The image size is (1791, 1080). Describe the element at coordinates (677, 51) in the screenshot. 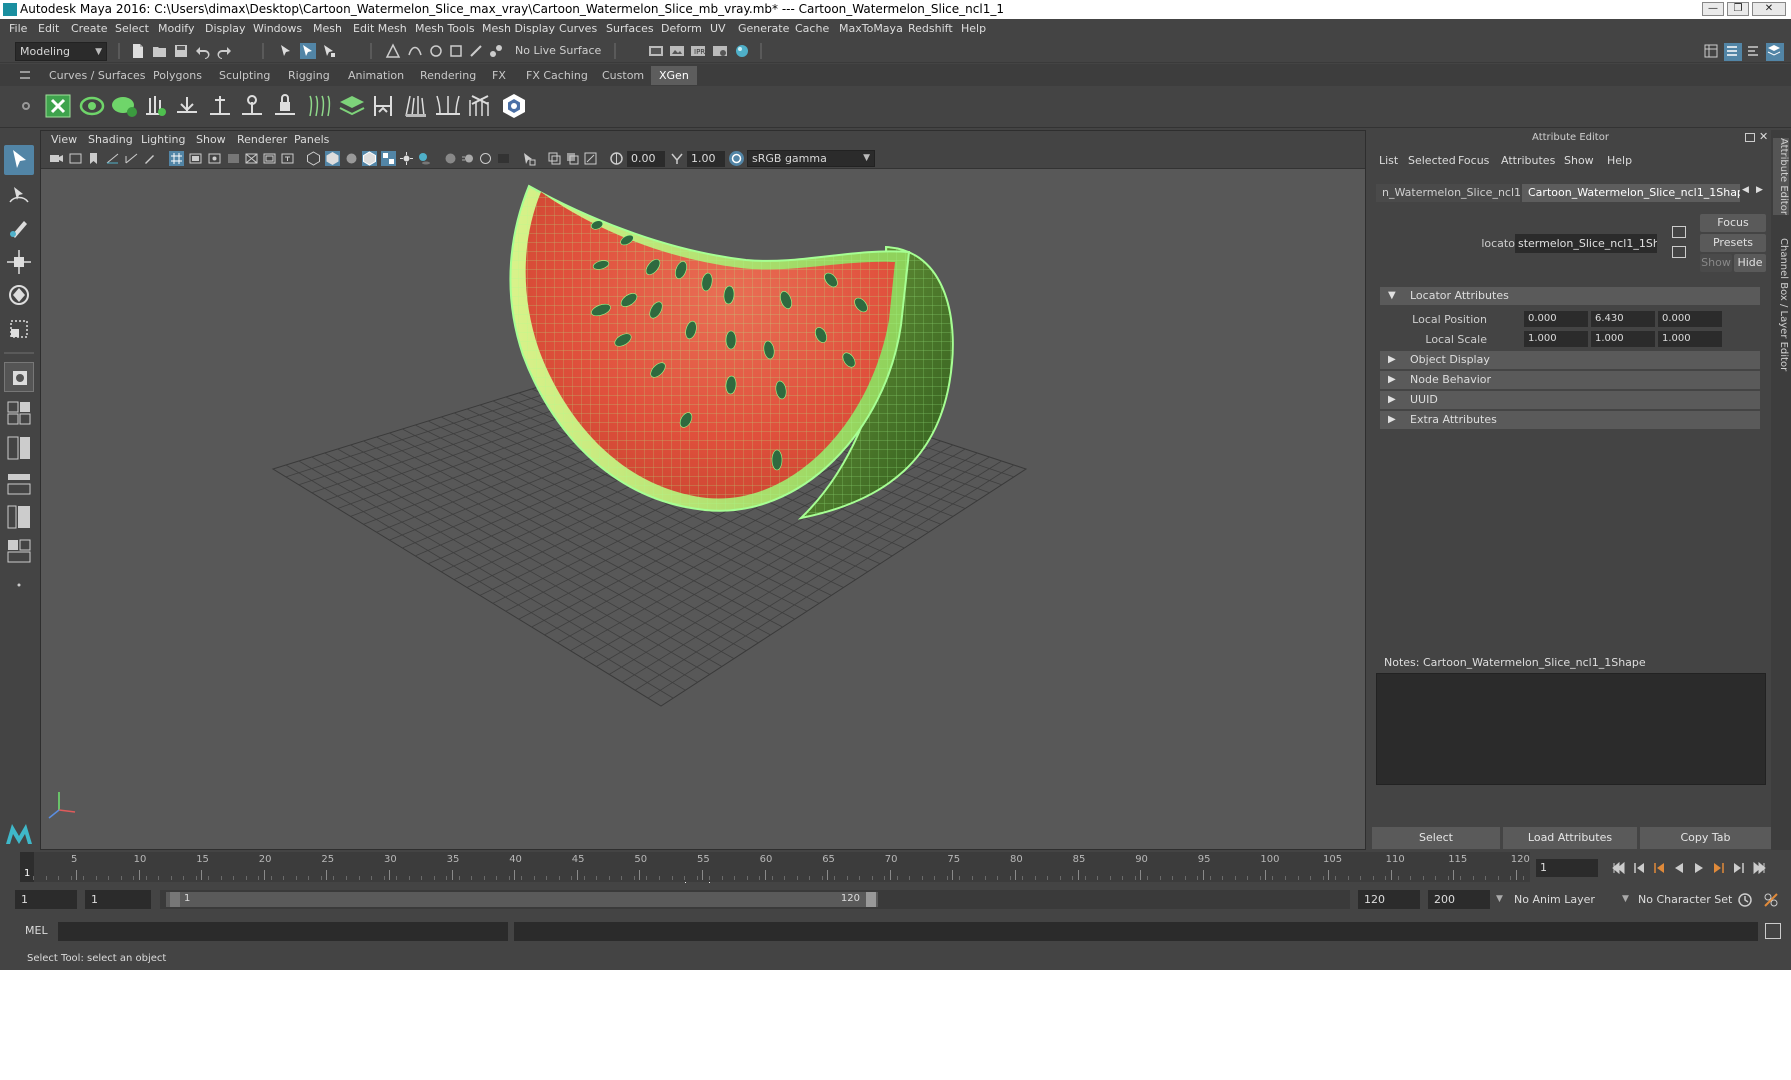

I see `render-frame-icon` at that location.